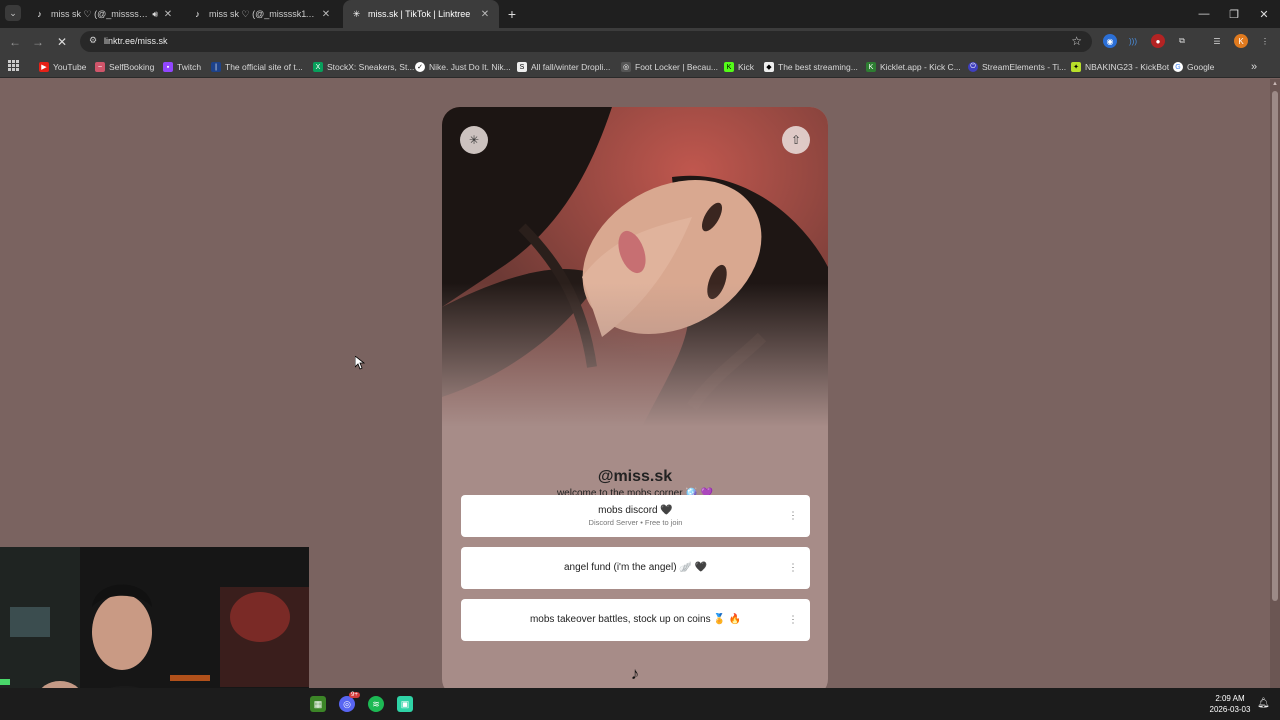 Image resolution: width=1280 pixels, height=720 pixels. I want to click on selfbooking-icon: ~, so click(100, 67).